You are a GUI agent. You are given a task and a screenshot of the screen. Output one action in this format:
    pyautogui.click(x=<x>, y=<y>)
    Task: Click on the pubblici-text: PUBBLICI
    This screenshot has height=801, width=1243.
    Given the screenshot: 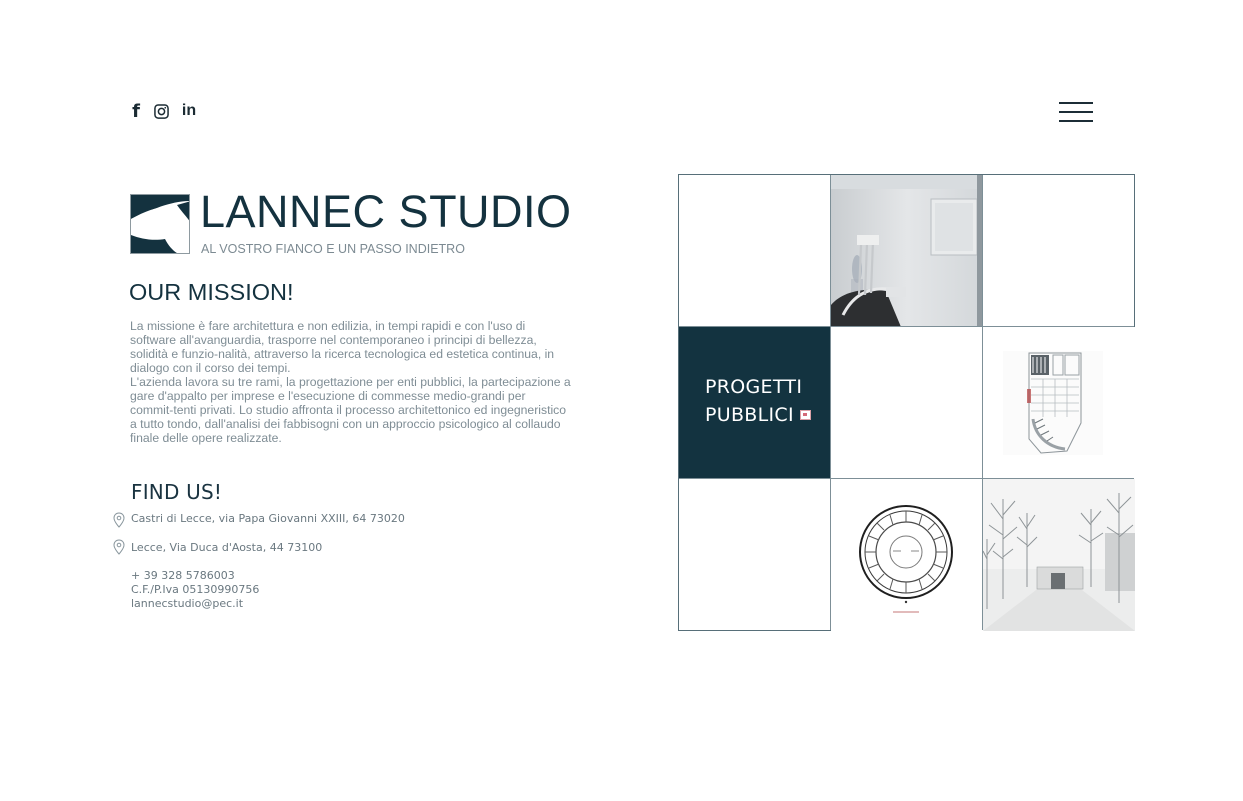 What is the action you would take?
    pyautogui.click(x=749, y=415)
    